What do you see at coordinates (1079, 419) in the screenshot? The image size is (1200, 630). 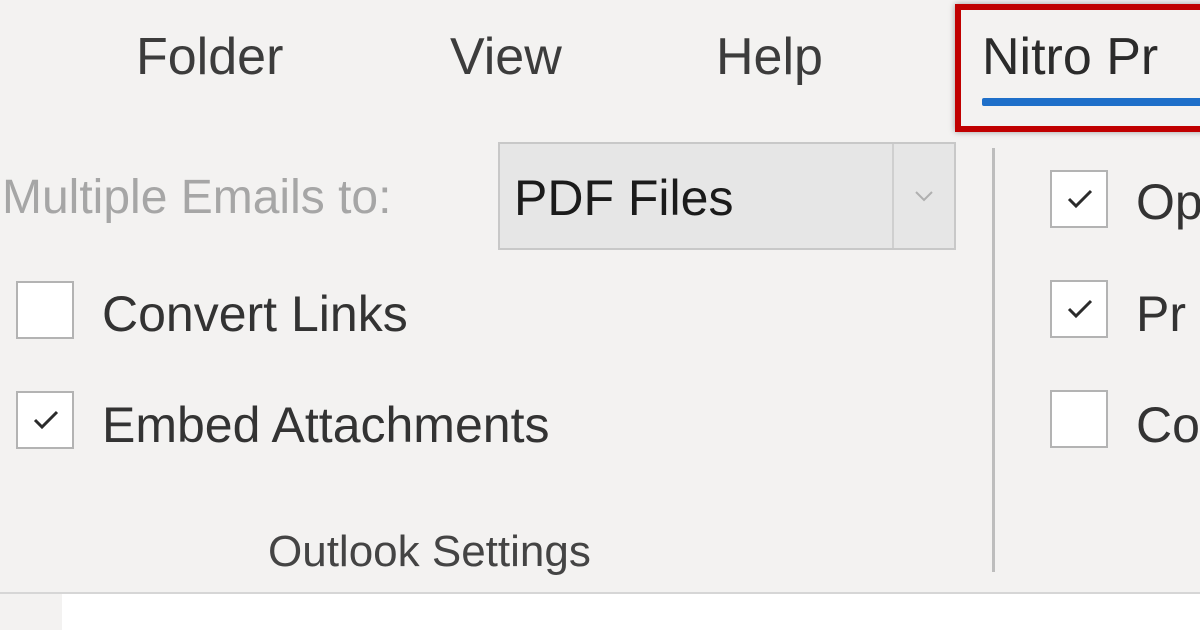 I see `right-option-3-checkbox` at bounding box center [1079, 419].